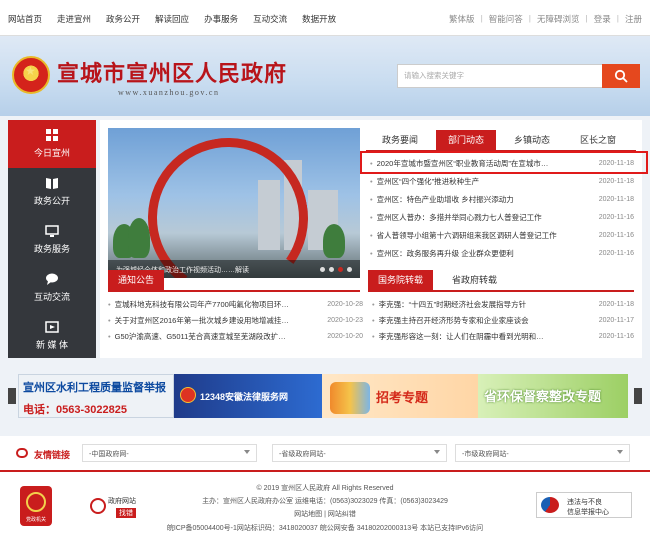 The height and width of the screenshot is (541, 650). What do you see at coordinates (445, 253) in the screenshot?
I see `news-title: 宣州区：政务服务再升级 企业群众更便利` at bounding box center [445, 253].